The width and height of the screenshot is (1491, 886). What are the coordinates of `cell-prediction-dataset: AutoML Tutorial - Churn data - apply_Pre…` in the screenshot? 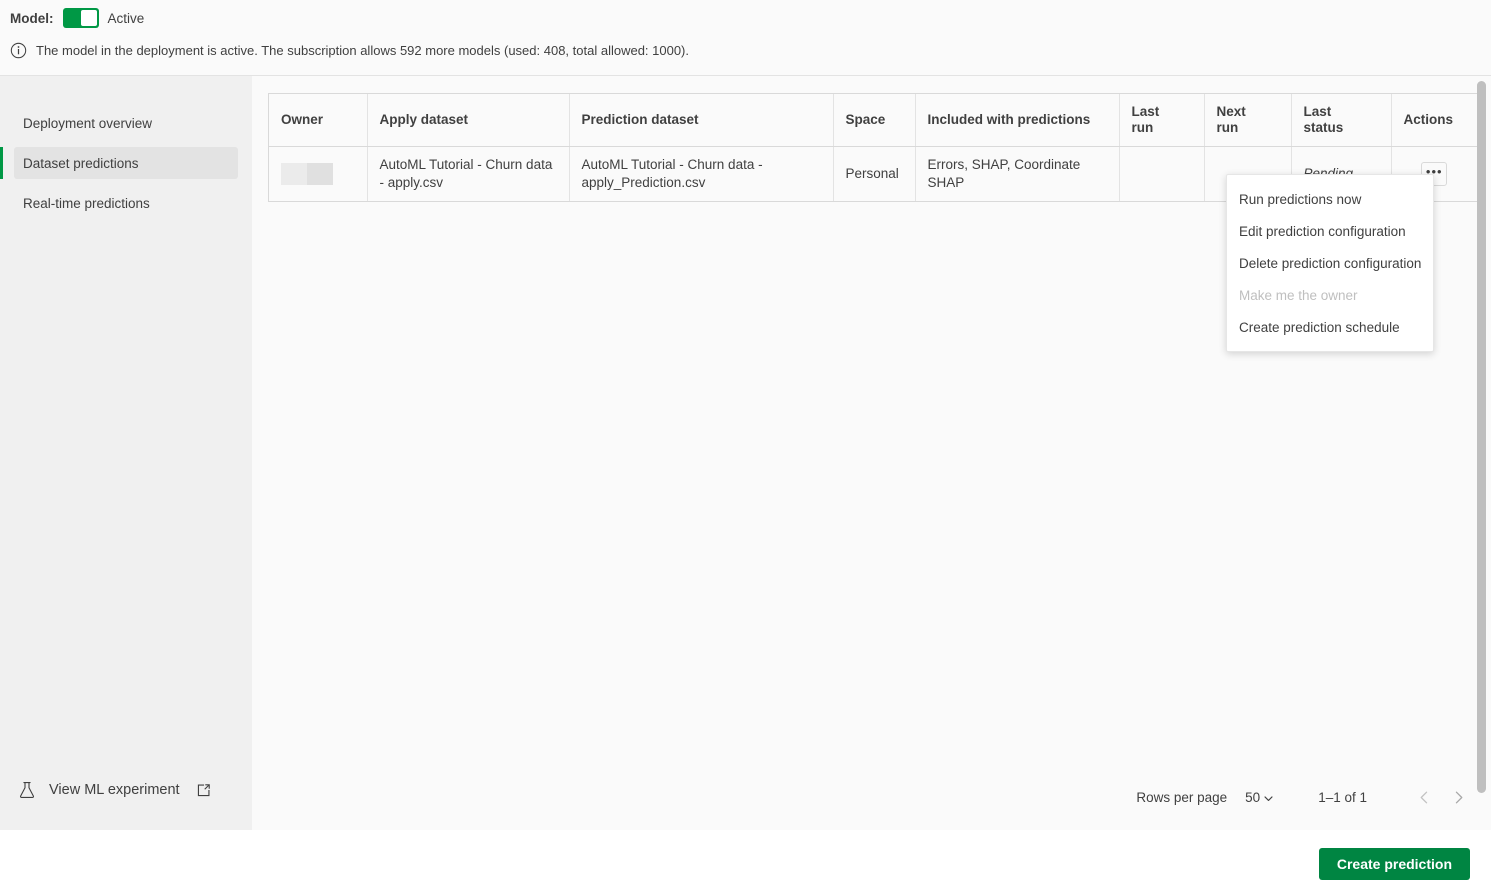 It's located at (701, 174).